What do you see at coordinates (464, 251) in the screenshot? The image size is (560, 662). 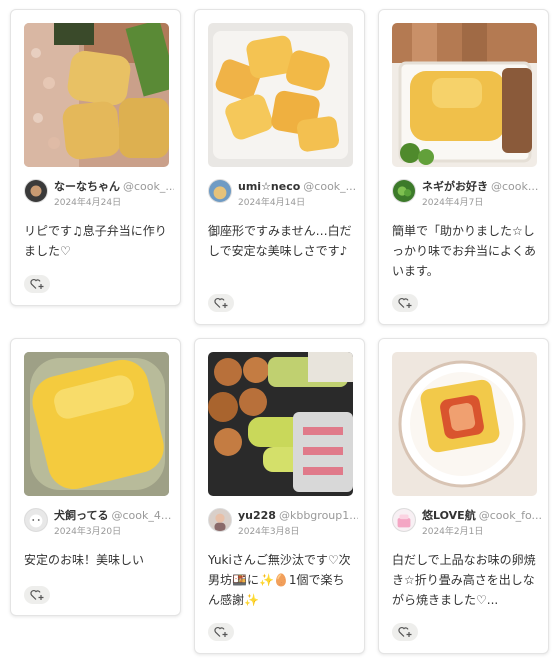 I see `comment-text: 簡単で「助かりました☆しっかり味でお弁当によくあいます。` at bounding box center [464, 251].